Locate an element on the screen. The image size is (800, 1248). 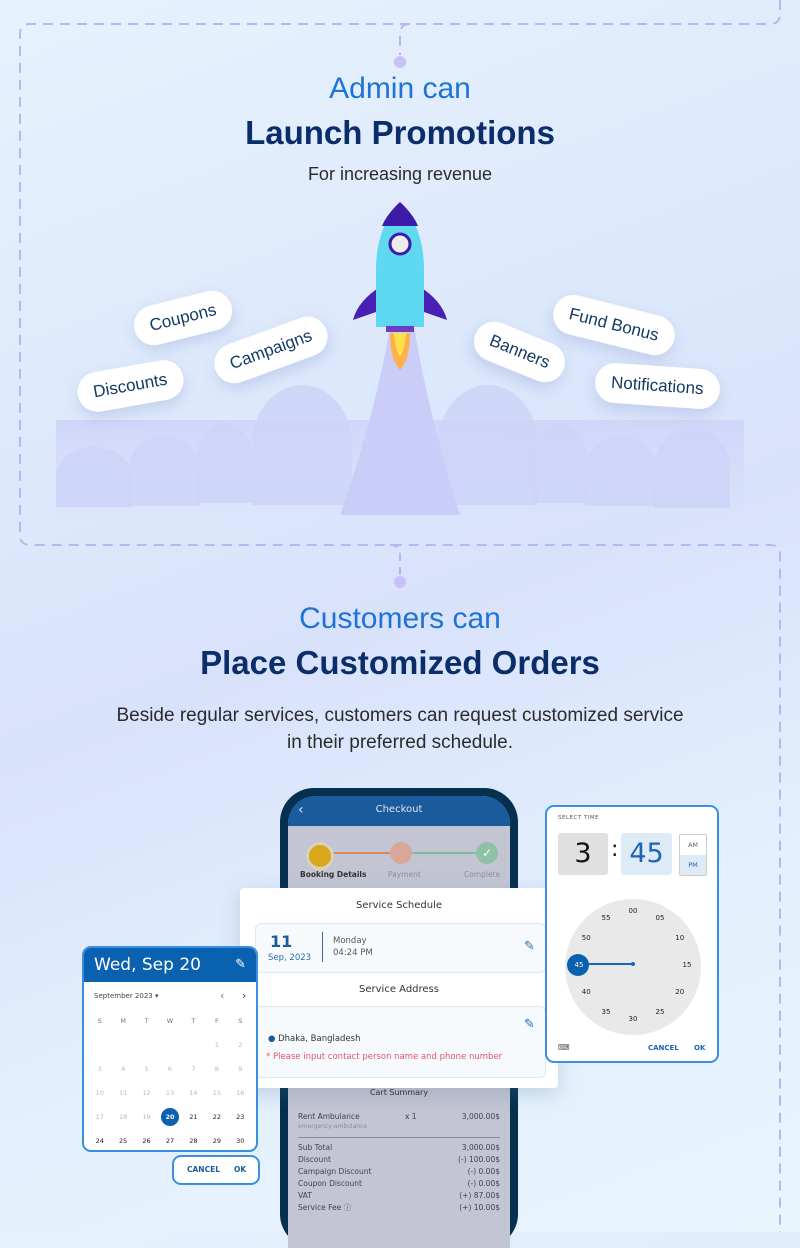
minute-mark: 30 is located at coordinates (633, 1019).